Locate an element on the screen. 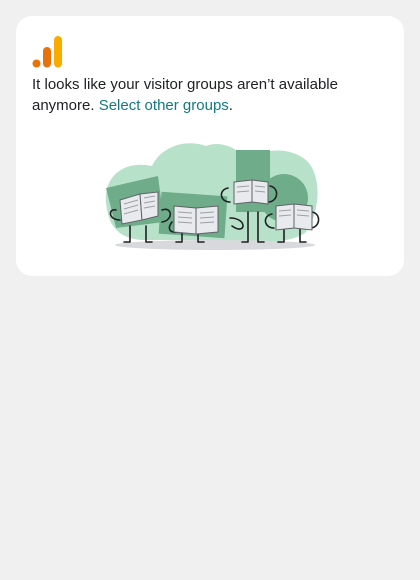 Image resolution: width=420 pixels, height=580 pixels. select-other-groups-link: Select other groups is located at coordinates (164, 105).